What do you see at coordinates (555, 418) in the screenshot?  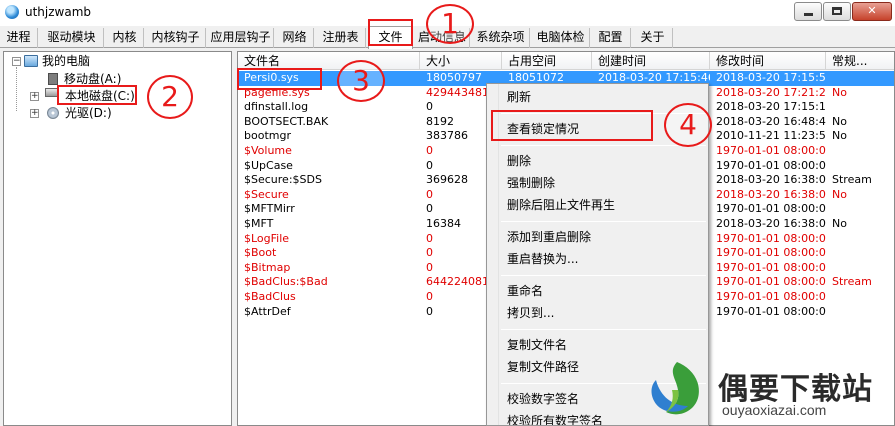 I see `menu-item-18: 校验所有数字签名` at bounding box center [555, 418].